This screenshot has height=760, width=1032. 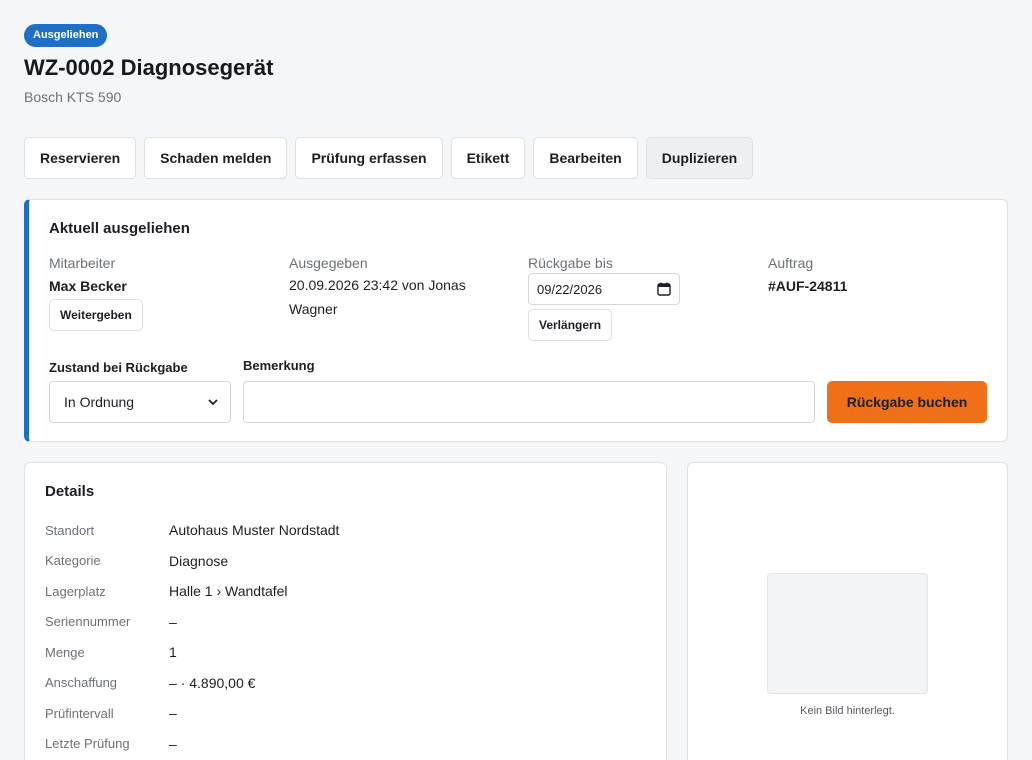 What do you see at coordinates (199, 560) in the screenshot?
I see `details-value: Diagnose` at bounding box center [199, 560].